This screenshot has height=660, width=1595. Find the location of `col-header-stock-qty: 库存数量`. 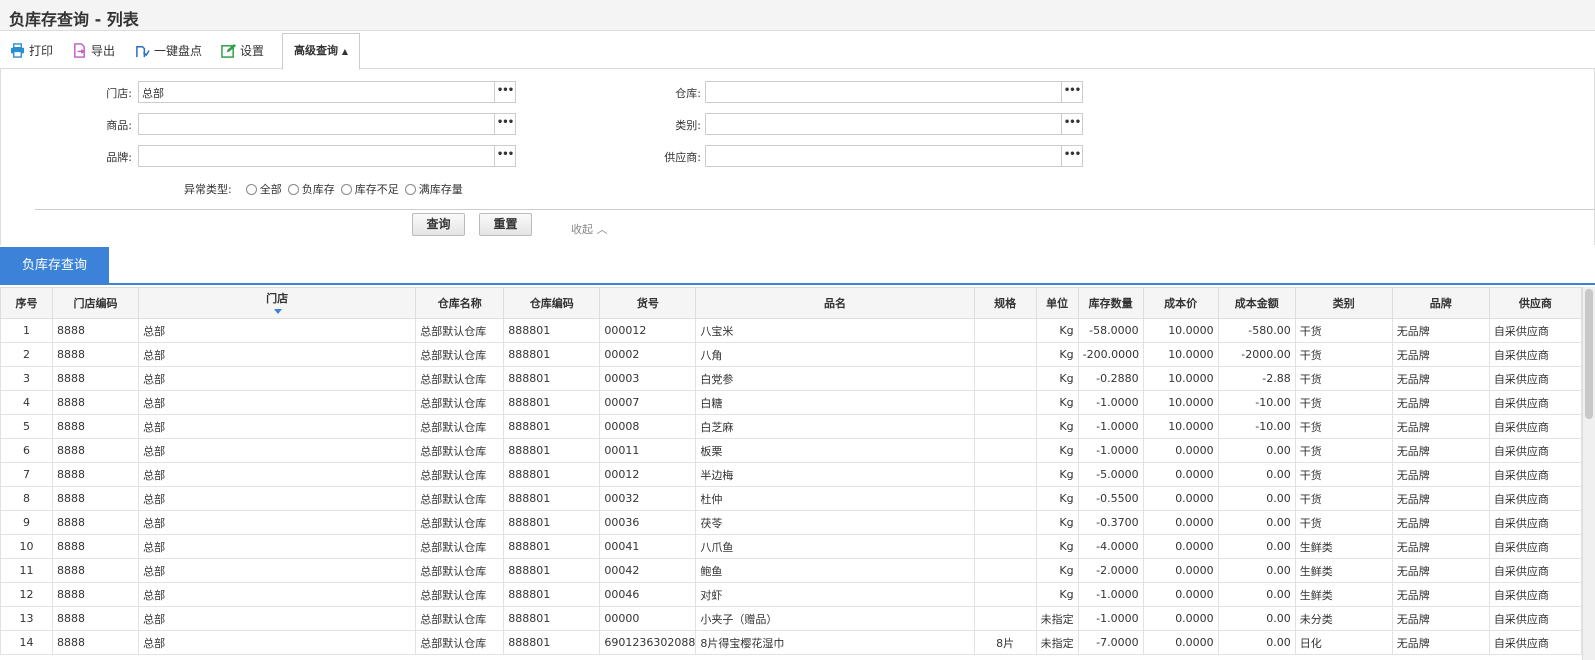

col-header-stock-qty: 库存数量 is located at coordinates (1110, 303).